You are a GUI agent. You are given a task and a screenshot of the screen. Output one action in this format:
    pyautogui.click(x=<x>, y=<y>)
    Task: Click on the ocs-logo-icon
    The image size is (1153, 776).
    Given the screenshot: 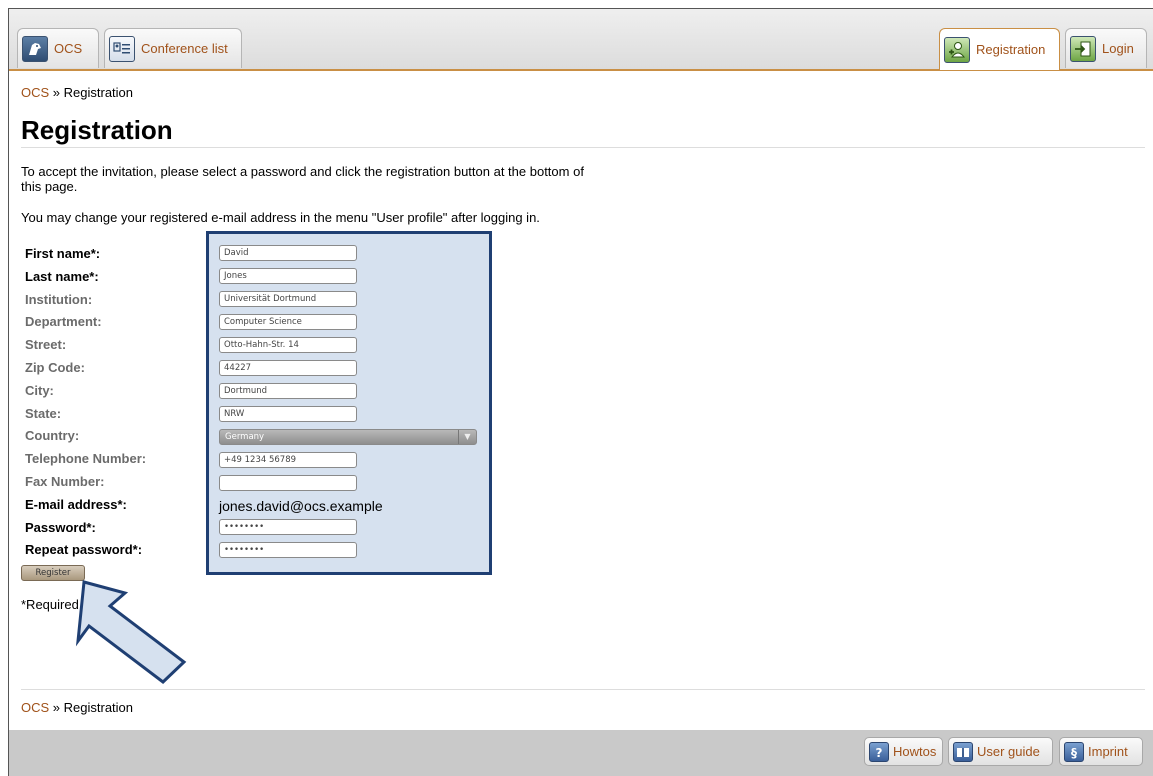 What is the action you would take?
    pyautogui.click(x=35, y=48)
    